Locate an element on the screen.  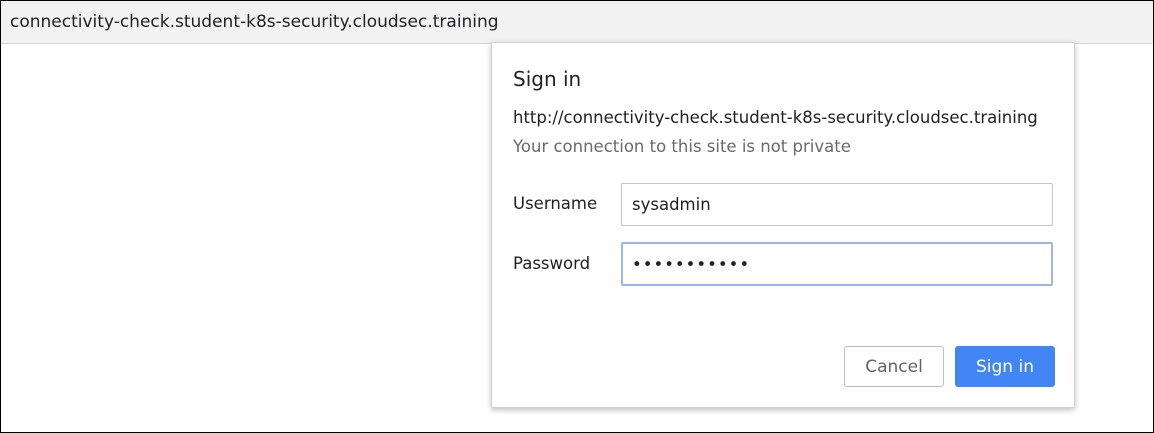
cancel-button: Cancel is located at coordinates (894, 366).